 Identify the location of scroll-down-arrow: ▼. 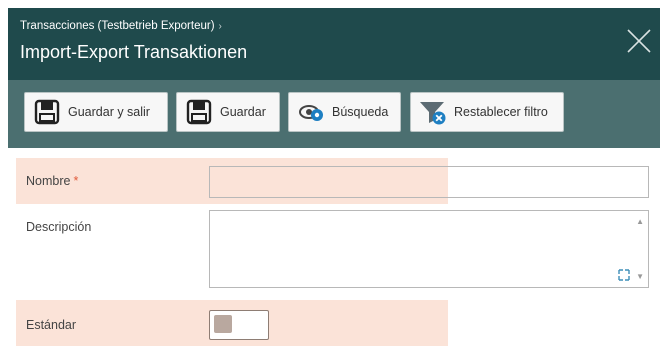
(640, 276).